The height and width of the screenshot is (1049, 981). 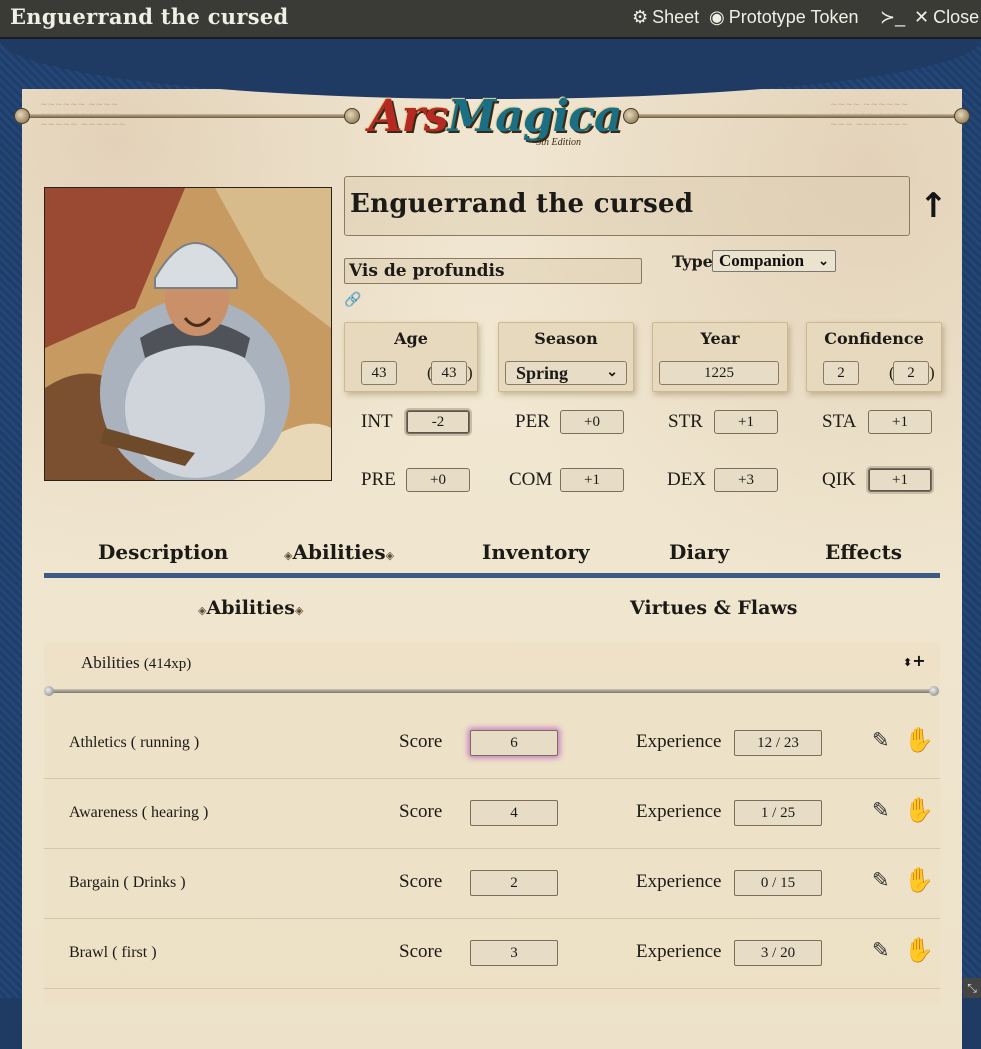 I want to click on tab-effects: Effects, so click(x=863, y=552).